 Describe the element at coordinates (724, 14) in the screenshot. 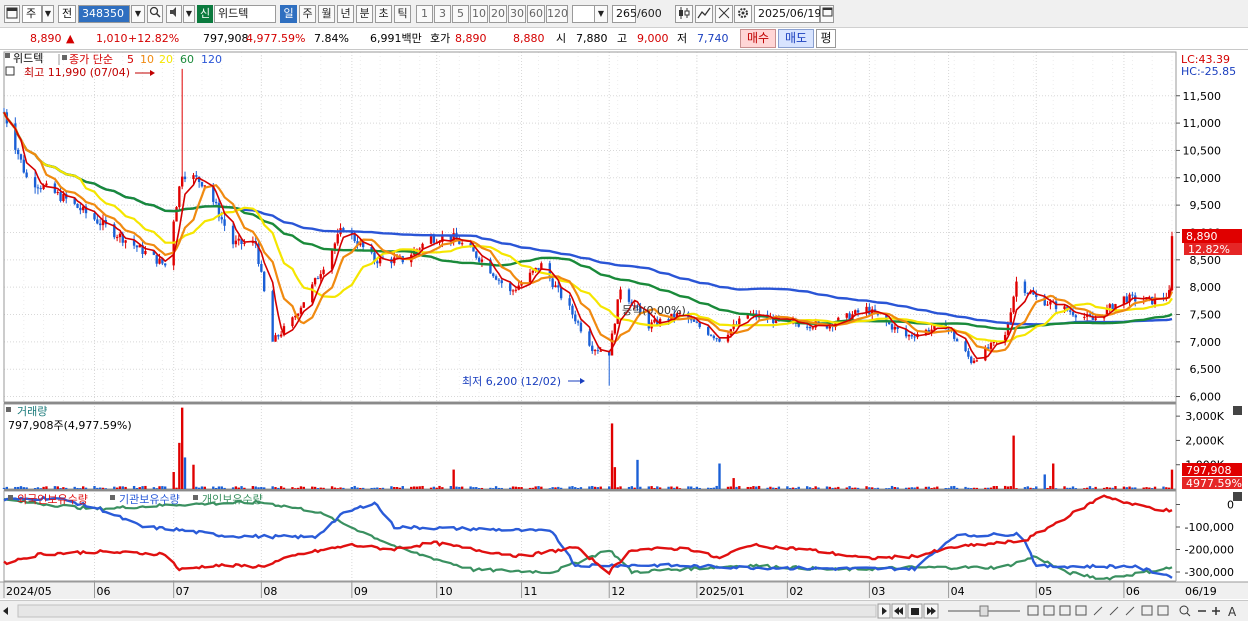

I see `crosshair-icon` at that location.